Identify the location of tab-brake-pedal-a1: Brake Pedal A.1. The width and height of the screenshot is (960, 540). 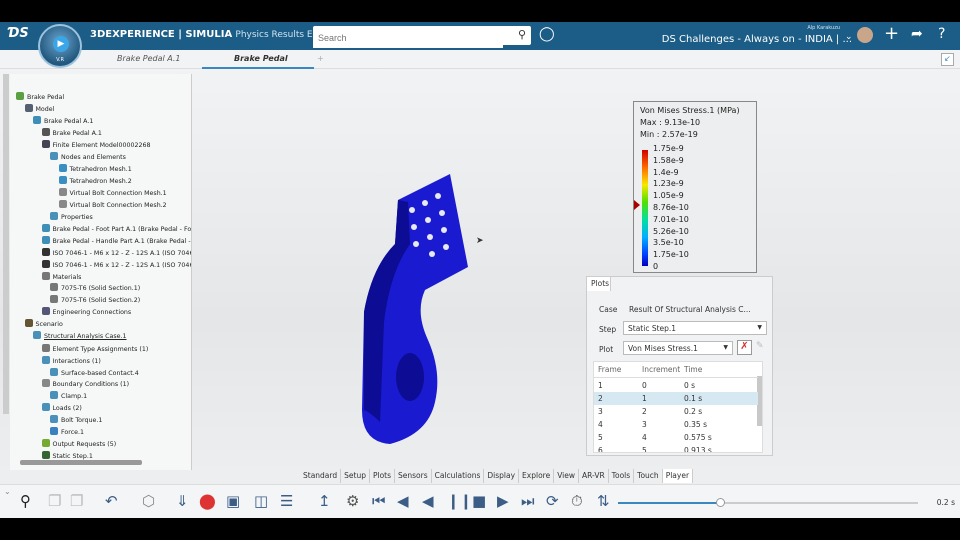
(149, 58).